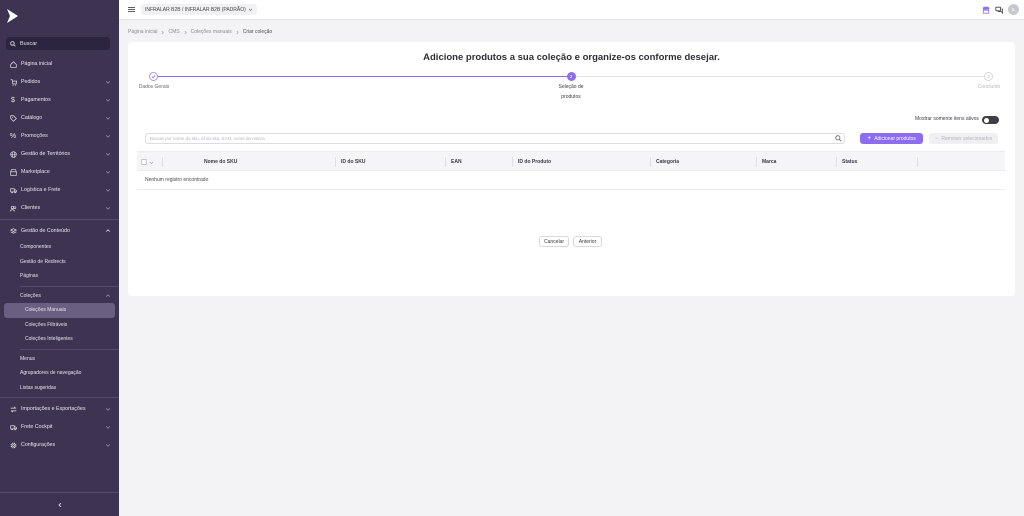  Describe the element at coordinates (46, 154) in the screenshot. I see `sidebar-item-label: Gestão de Territórios` at that location.